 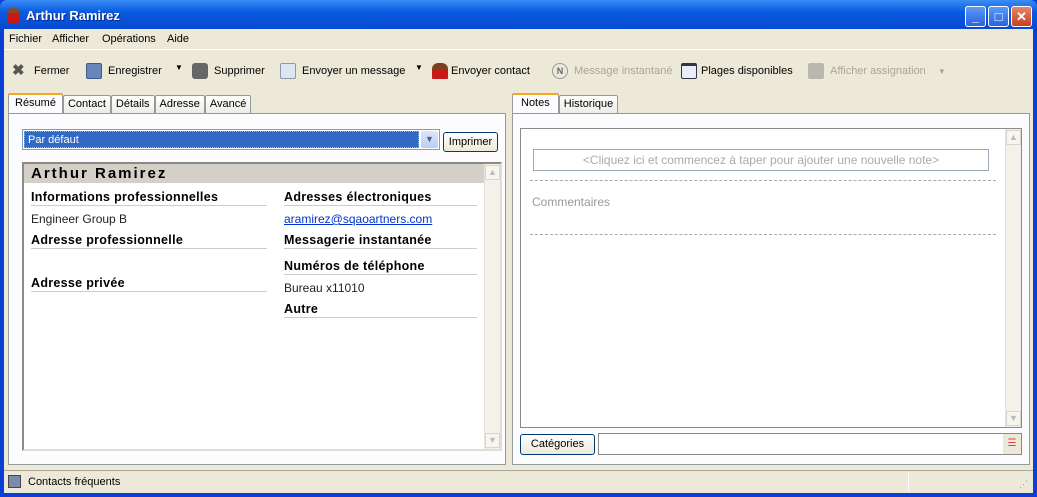 What do you see at coordinates (470, 142) in the screenshot?
I see `print-button: Imprimer` at bounding box center [470, 142].